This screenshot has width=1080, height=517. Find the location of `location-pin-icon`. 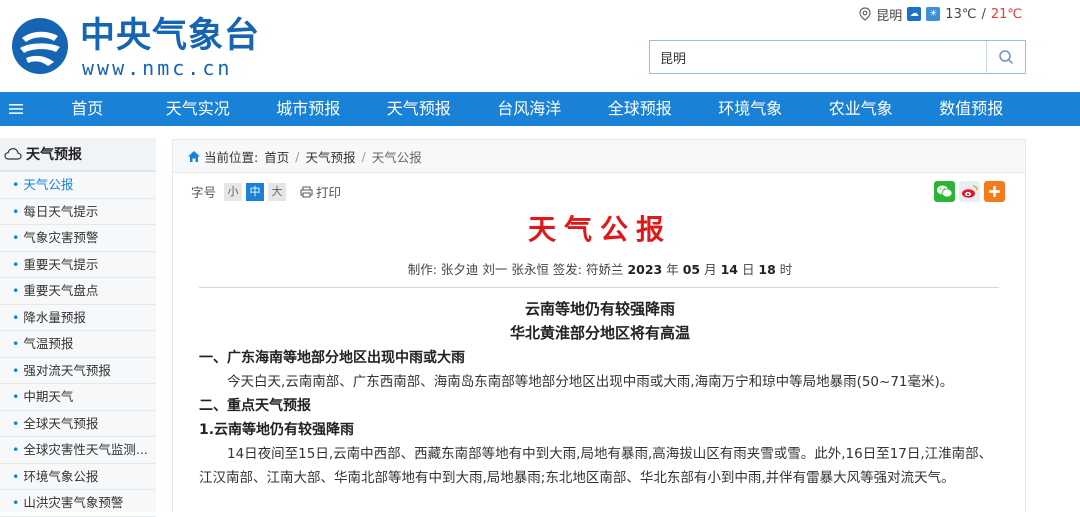

location-pin-icon is located at coordinates (865, 14).